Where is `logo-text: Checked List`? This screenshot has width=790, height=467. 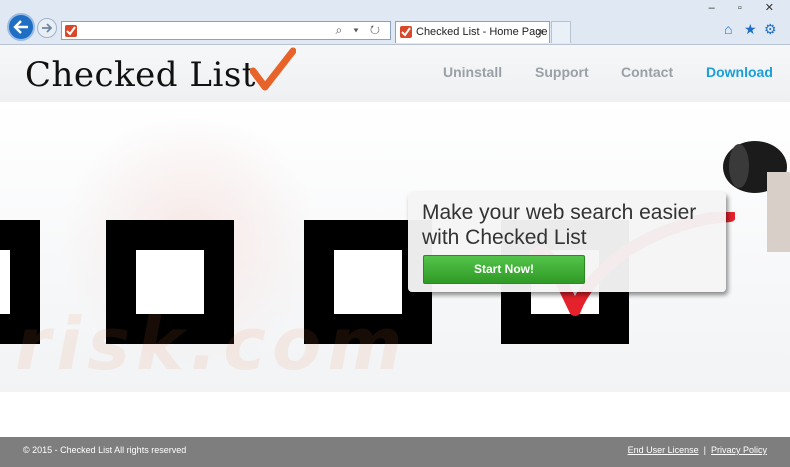 logo-text: Checked List is located at coordinates (140, 75).